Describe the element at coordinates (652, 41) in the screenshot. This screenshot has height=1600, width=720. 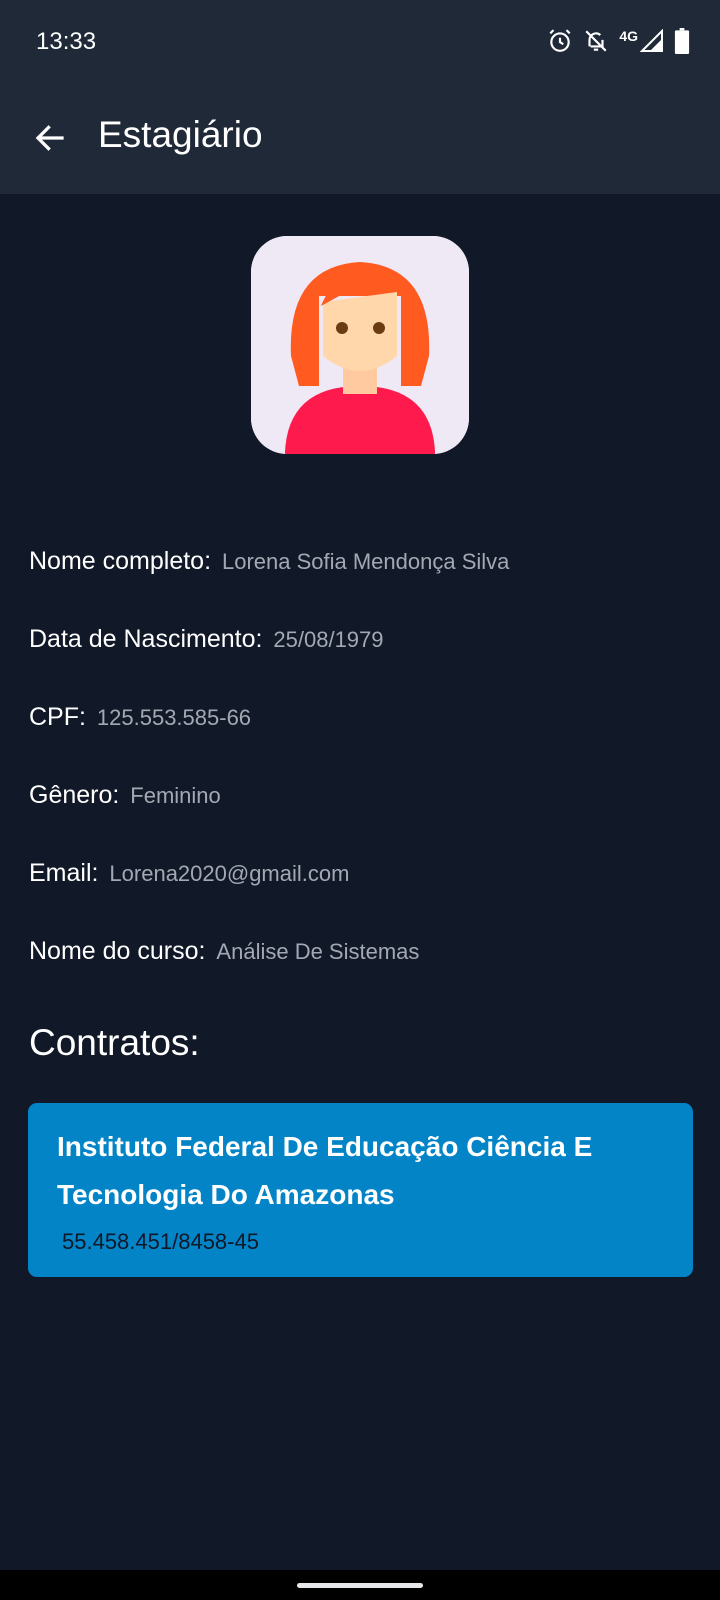
I see `signal-icon` at that location.